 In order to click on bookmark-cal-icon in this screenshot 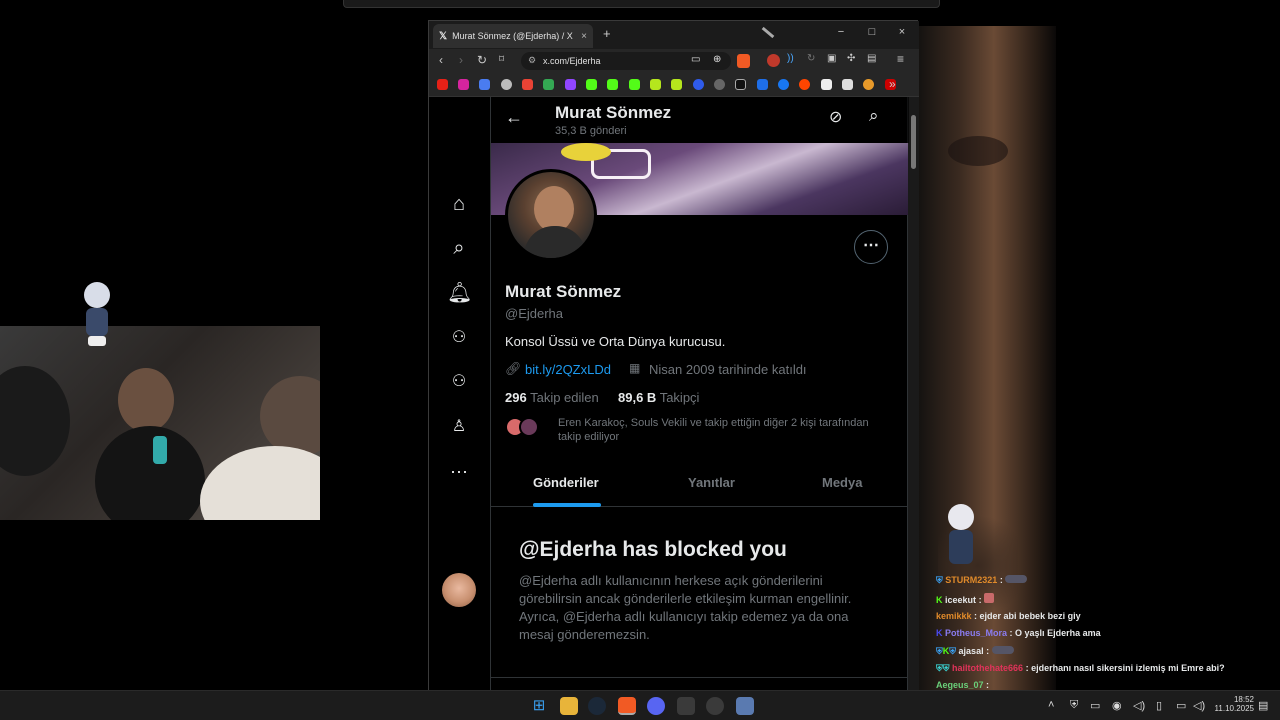, I will do `click(847, 84)`.